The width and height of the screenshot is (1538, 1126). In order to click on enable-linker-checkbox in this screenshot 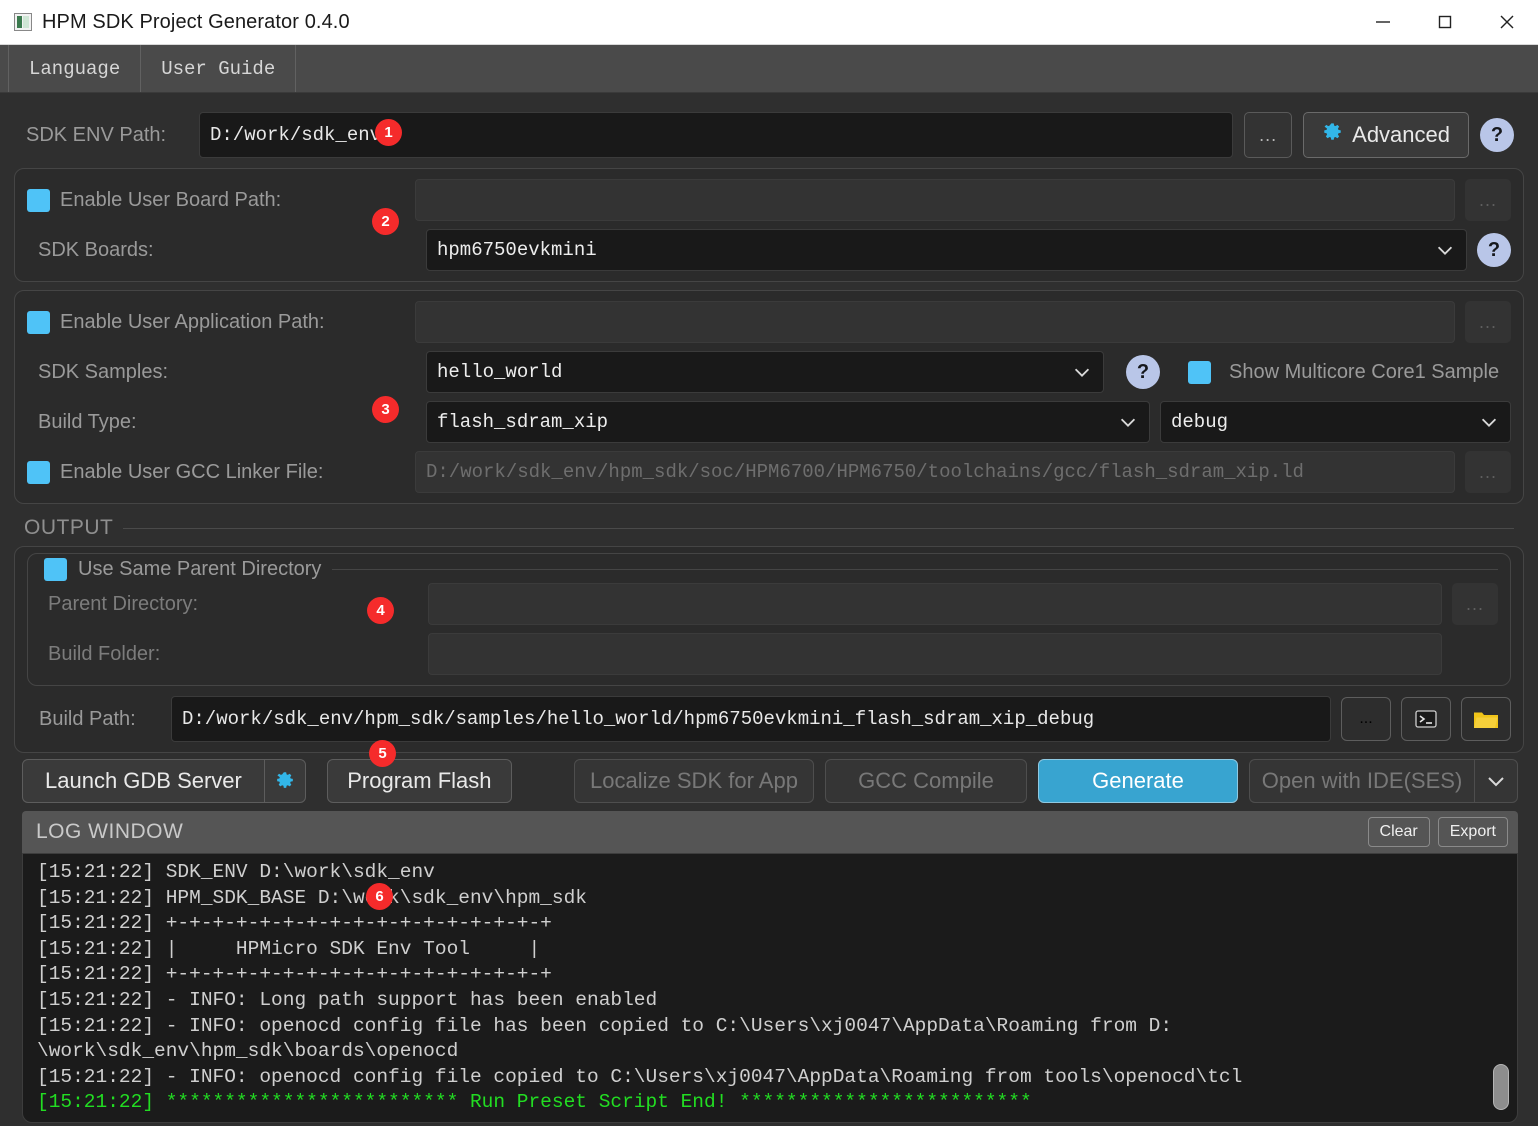, I will do `click(38, 472)`.